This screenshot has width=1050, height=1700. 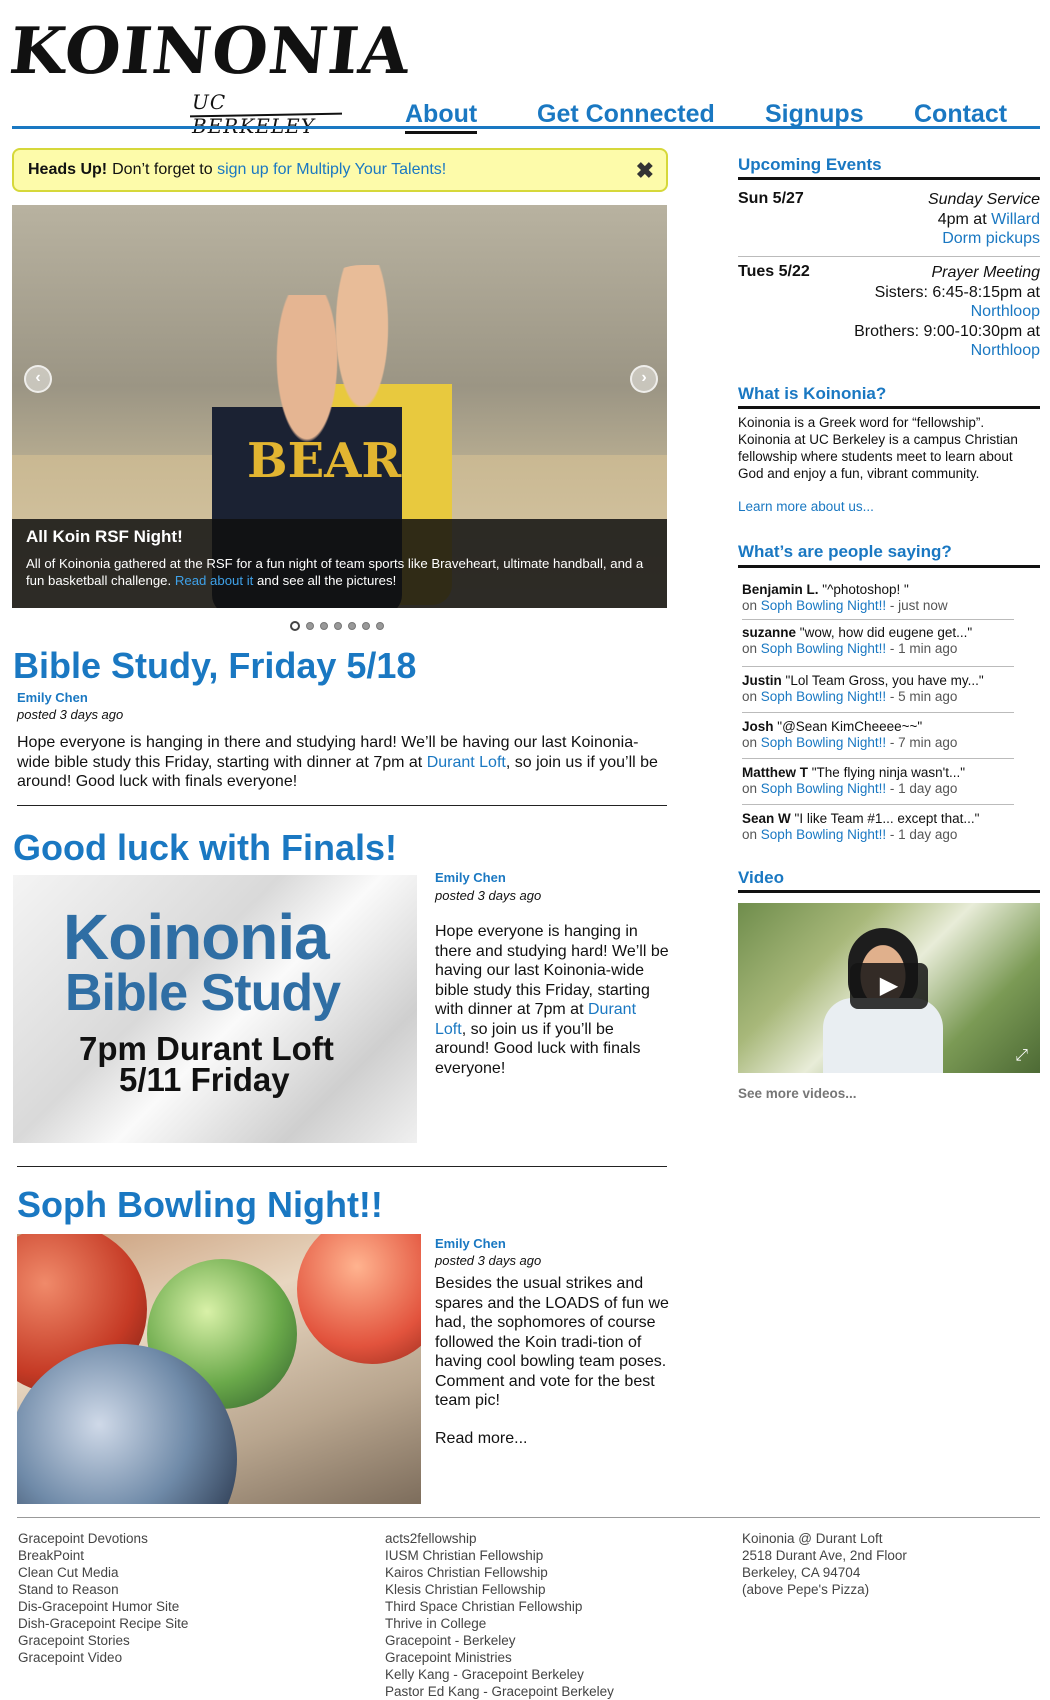 I want to click on slide-pagination, so click(x=337, y=626).